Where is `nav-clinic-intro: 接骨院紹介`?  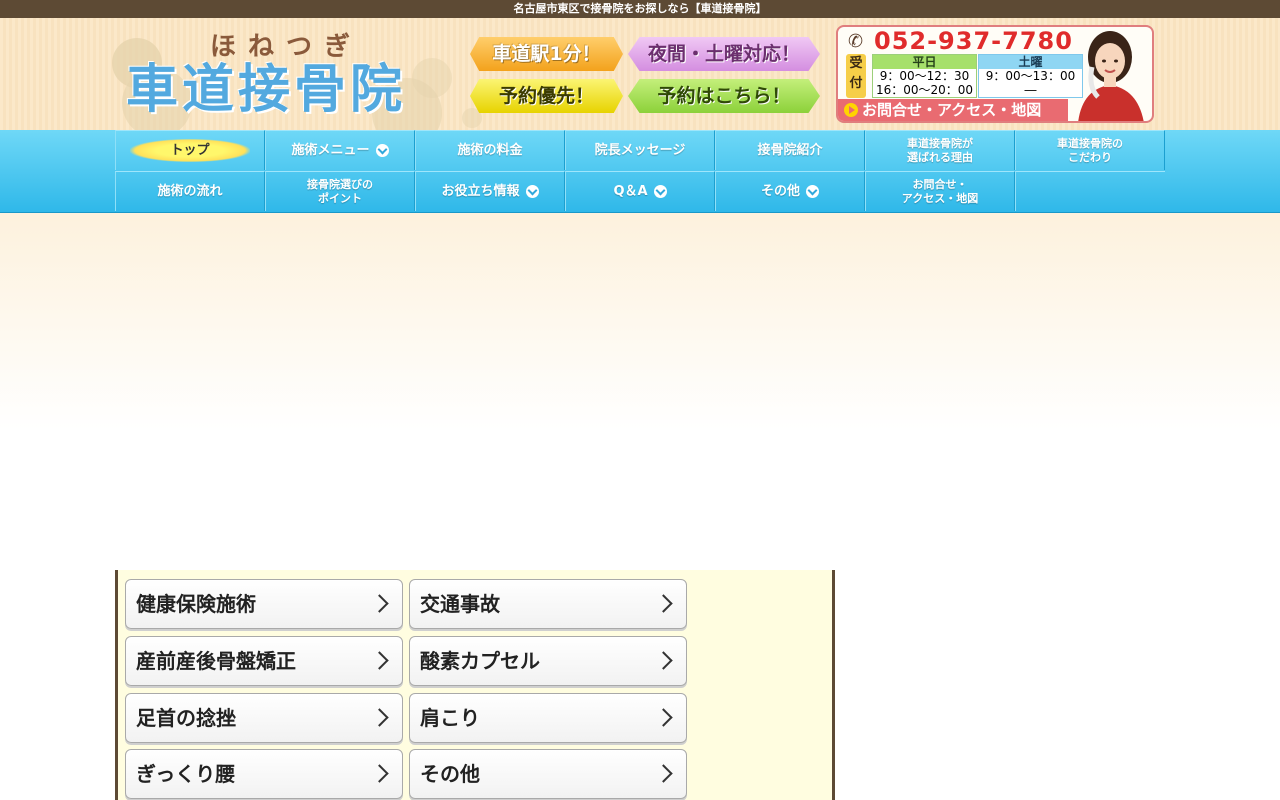 nav-clinic-intro: 接骨院紹介 is located at coordinates (790, 150).